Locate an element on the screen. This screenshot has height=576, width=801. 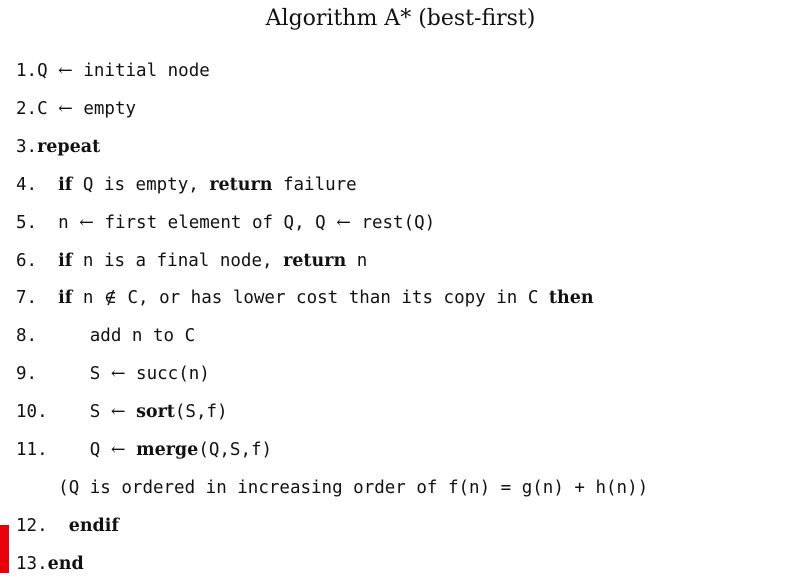
code-text: (Q,S,f) is located at coordinates (235, 450).